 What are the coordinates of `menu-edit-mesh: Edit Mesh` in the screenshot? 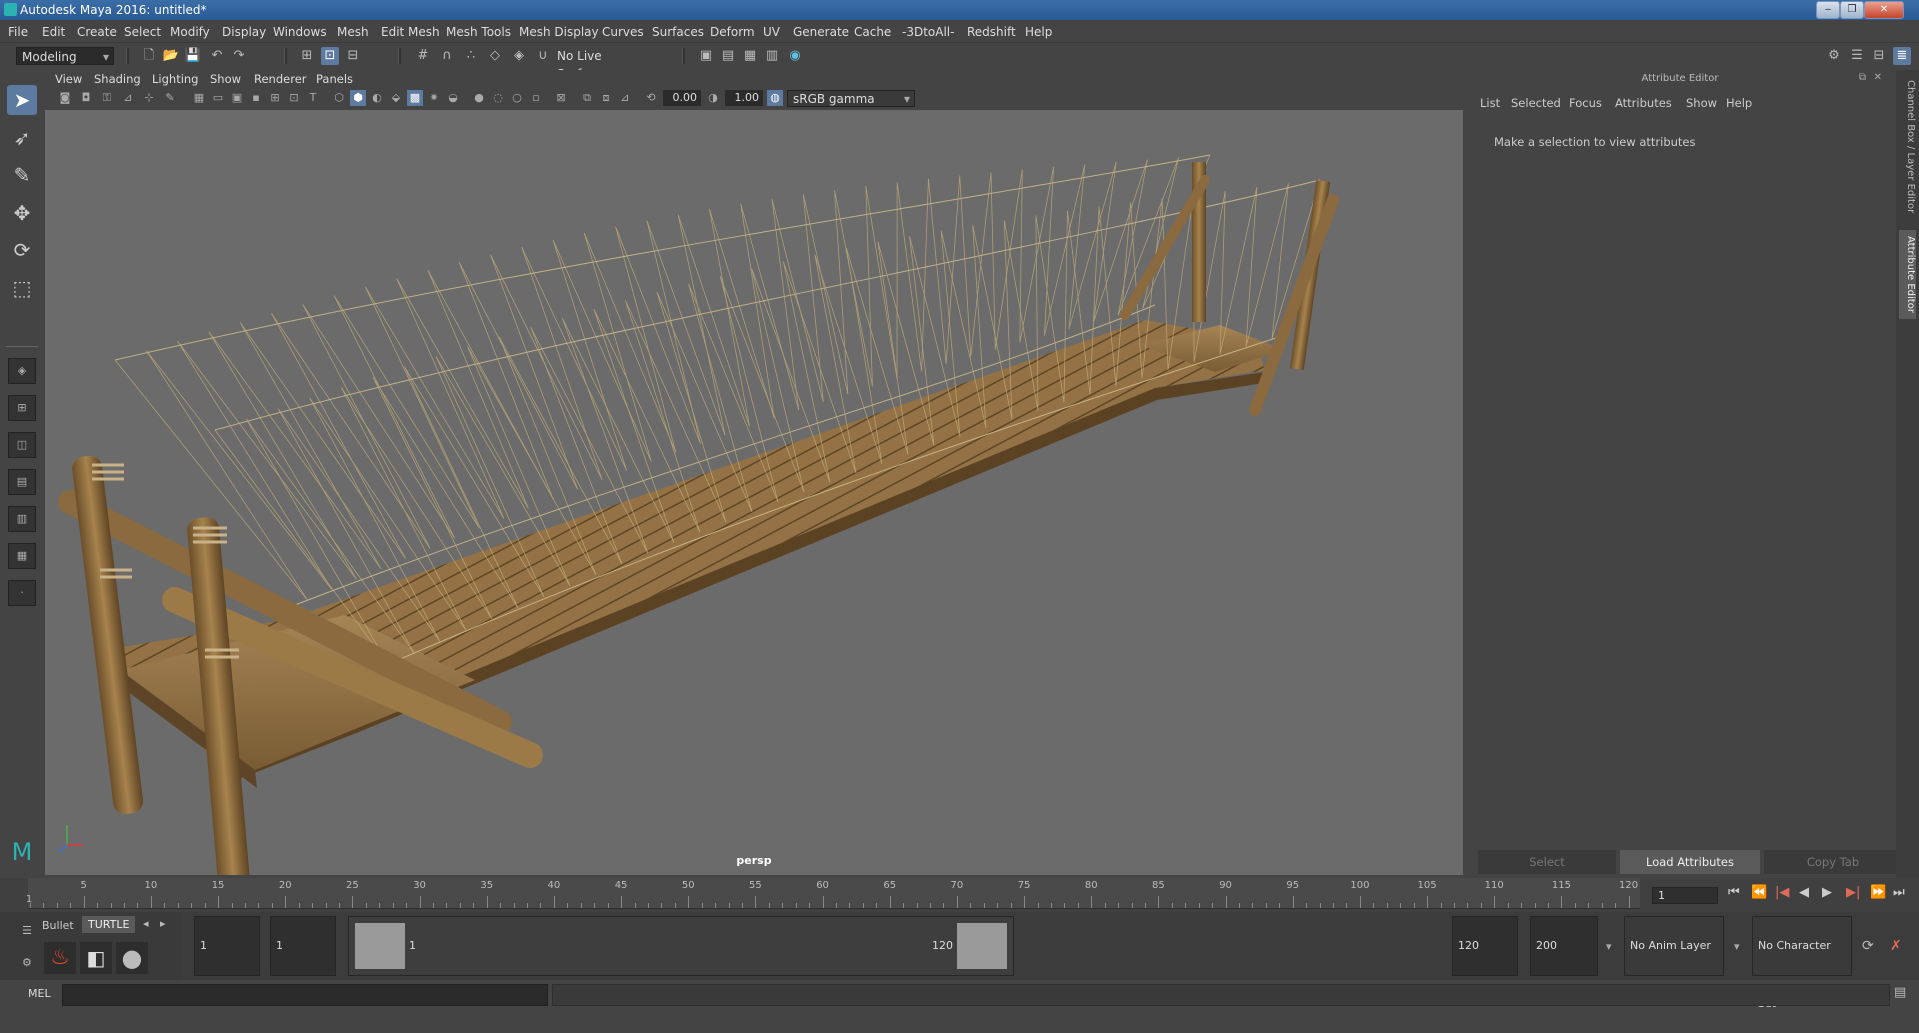 It's located at (410, 32).